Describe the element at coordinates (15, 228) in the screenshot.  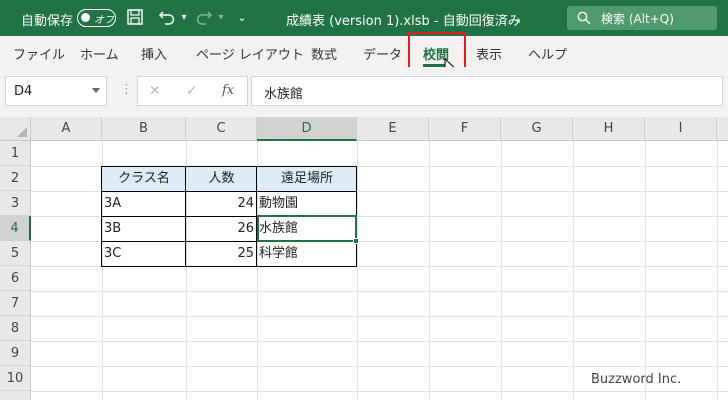
I see `row-header-4: 4` at that location.